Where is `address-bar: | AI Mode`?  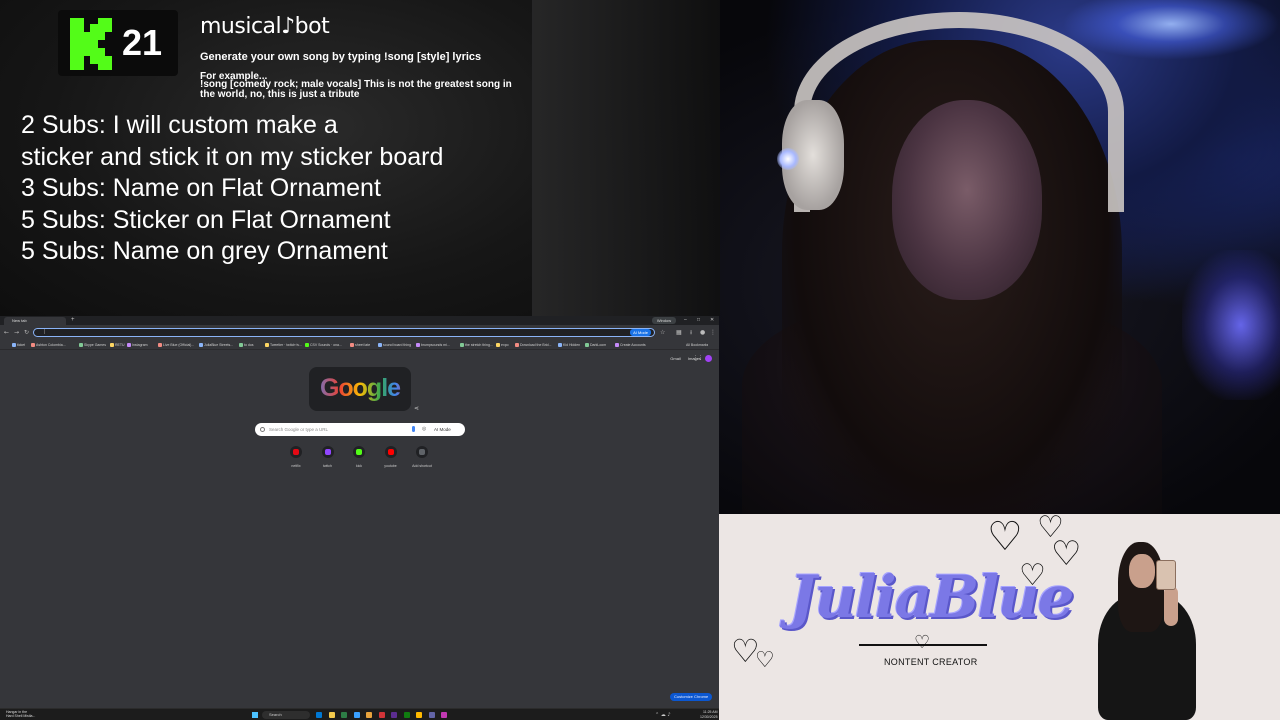
address-bar: | AI Mode is located at coordinates (344, 332).